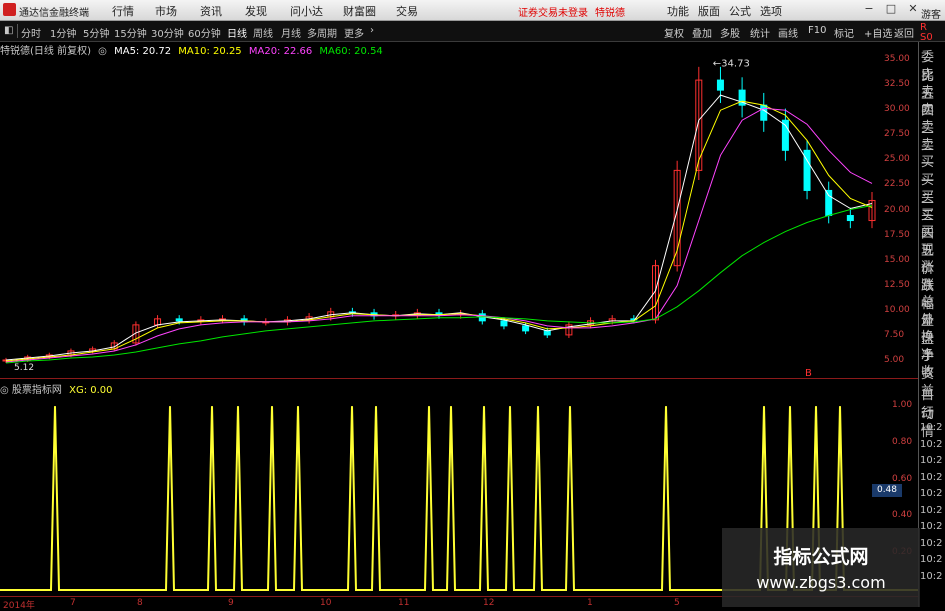 The height and width of the screenshot is (611, 945). I want to click on menu-item-news: 资讯, so click(211, 11).